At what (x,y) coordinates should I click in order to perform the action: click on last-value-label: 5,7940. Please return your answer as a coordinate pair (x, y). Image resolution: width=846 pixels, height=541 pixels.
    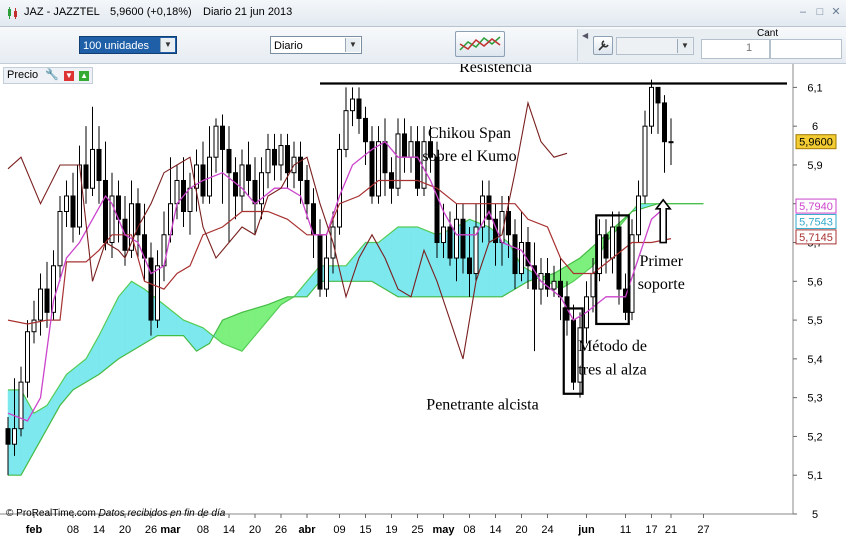
    Looking at the image, I should click on (816, 207).